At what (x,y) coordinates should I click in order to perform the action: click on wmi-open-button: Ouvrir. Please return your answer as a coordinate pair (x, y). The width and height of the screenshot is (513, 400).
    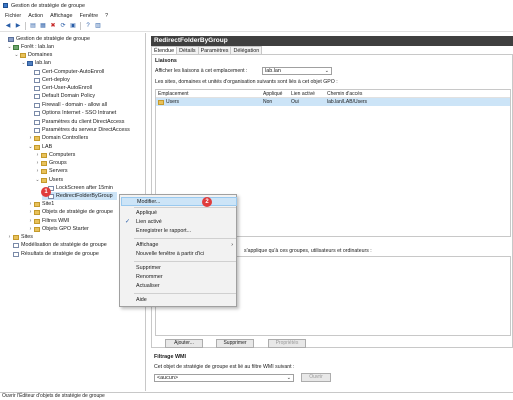
    Looking at the image, I should click on (316, 377).